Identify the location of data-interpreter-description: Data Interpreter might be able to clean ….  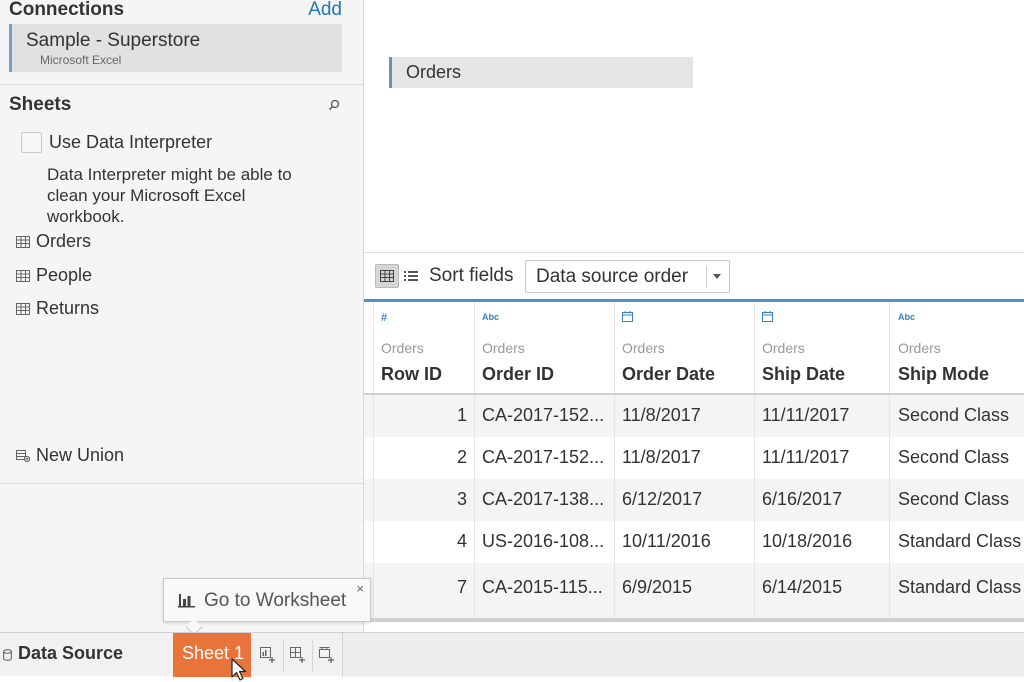
(169, 195).